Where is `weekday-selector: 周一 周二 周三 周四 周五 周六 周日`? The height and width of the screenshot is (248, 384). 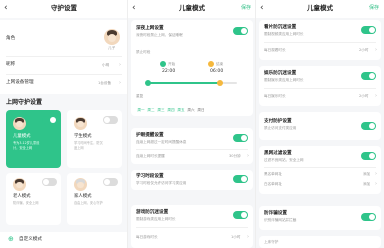 weekday-selector: 周一 周二 周三 周四 周五 周六 周日 is located at coordinates (194, 108).